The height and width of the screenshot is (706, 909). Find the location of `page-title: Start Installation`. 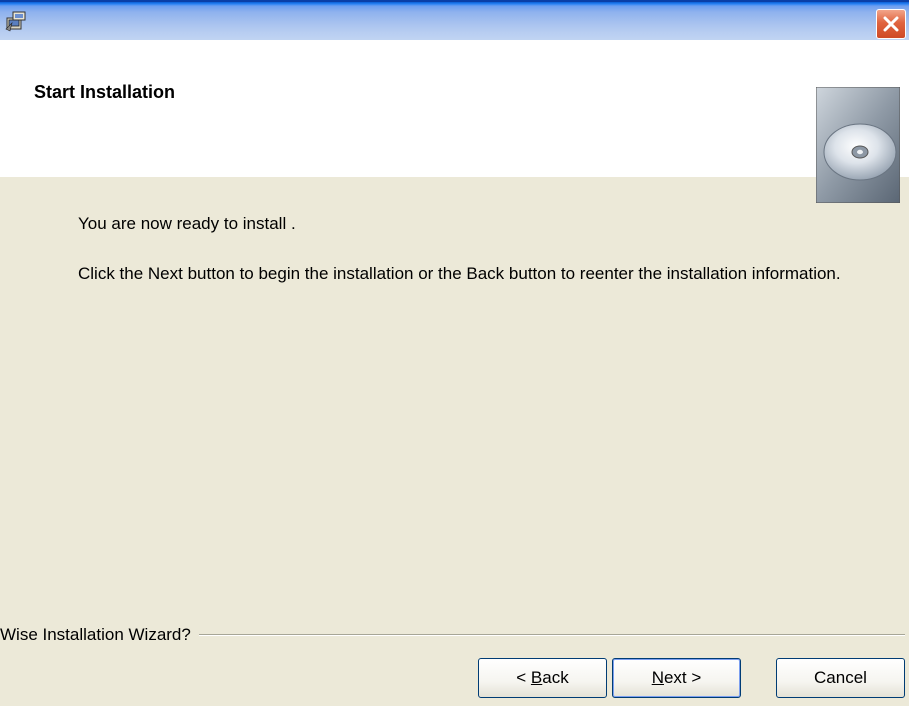

page-title: Start Installation is located at coordinates (105, 92).